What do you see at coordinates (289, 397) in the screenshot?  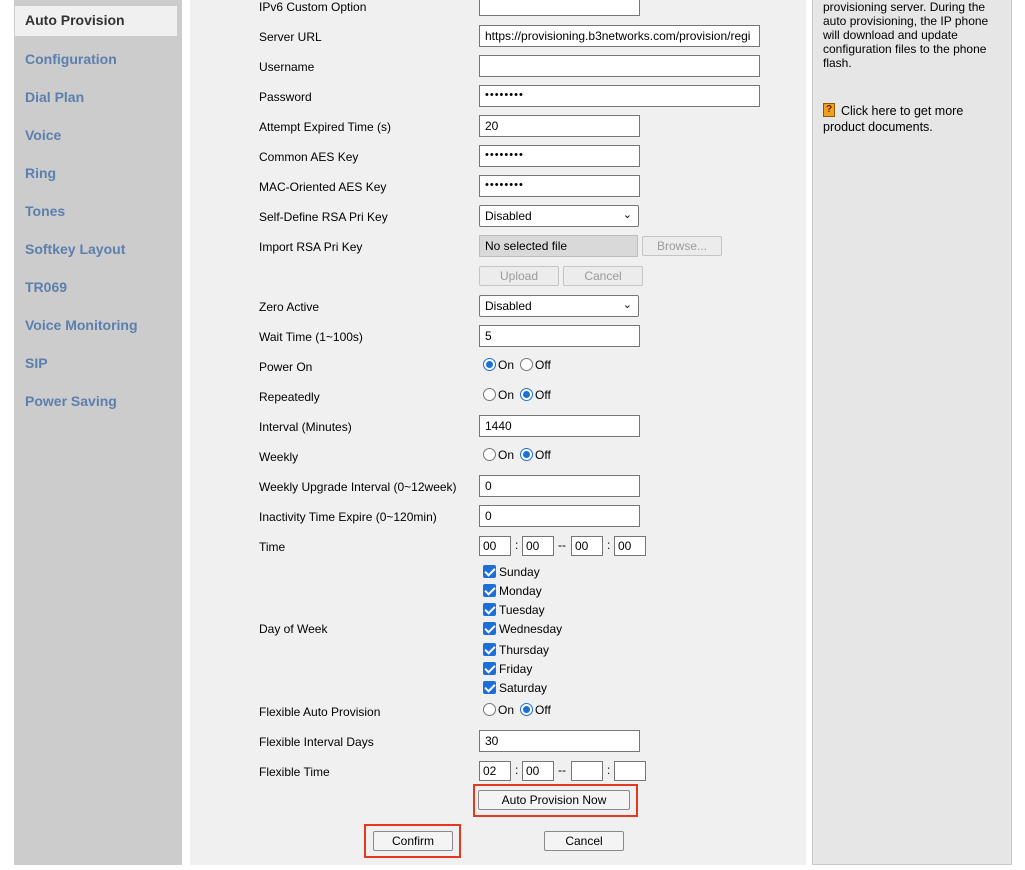 I see `repeatedly-label: Repeatedly` at bounding box center [289, 397].